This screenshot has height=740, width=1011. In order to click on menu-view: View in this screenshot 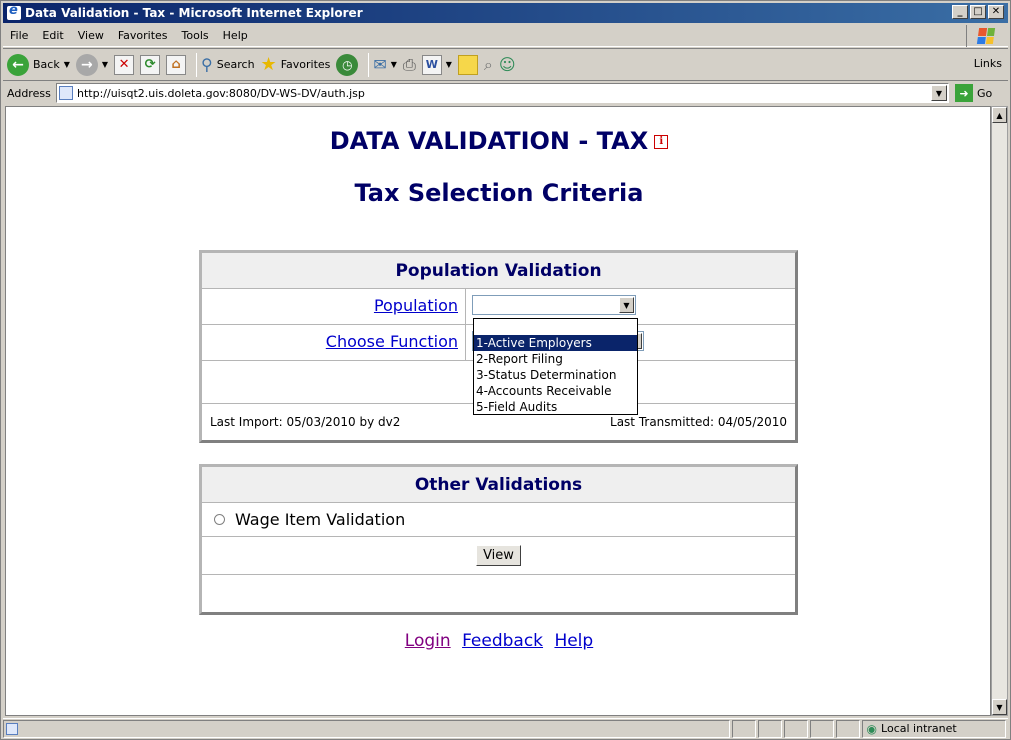, I will do `click(91, 35)`.